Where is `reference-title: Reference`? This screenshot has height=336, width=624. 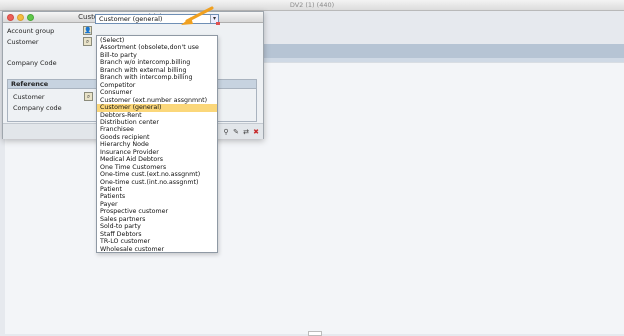 reference-title: Reference is located at coordinates (30, 84).